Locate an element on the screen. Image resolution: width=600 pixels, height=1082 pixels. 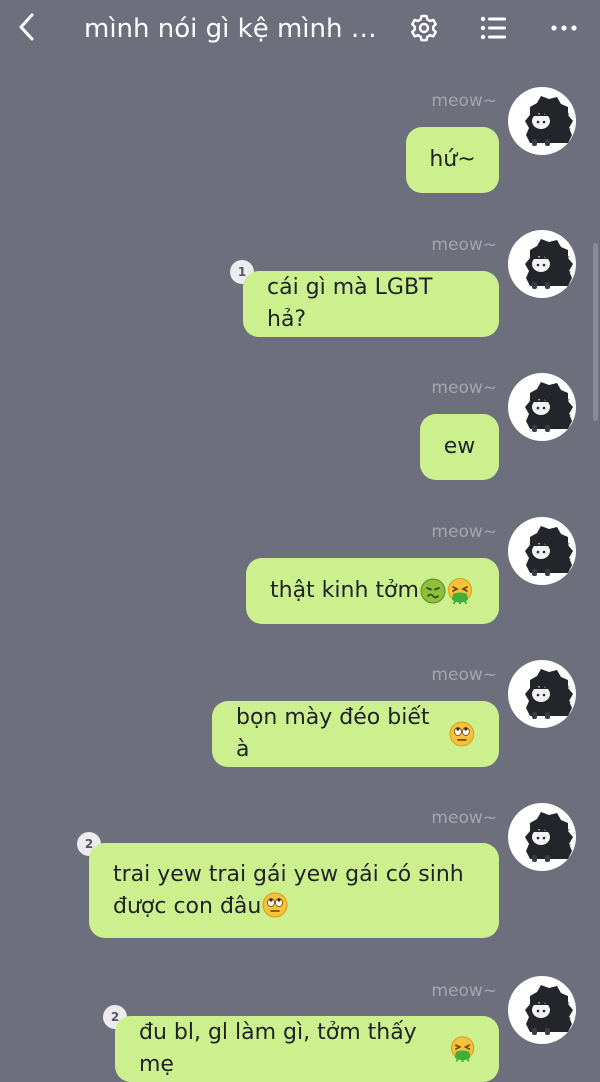
message-bubble: hứ~ is located at coordinates (452, 160).